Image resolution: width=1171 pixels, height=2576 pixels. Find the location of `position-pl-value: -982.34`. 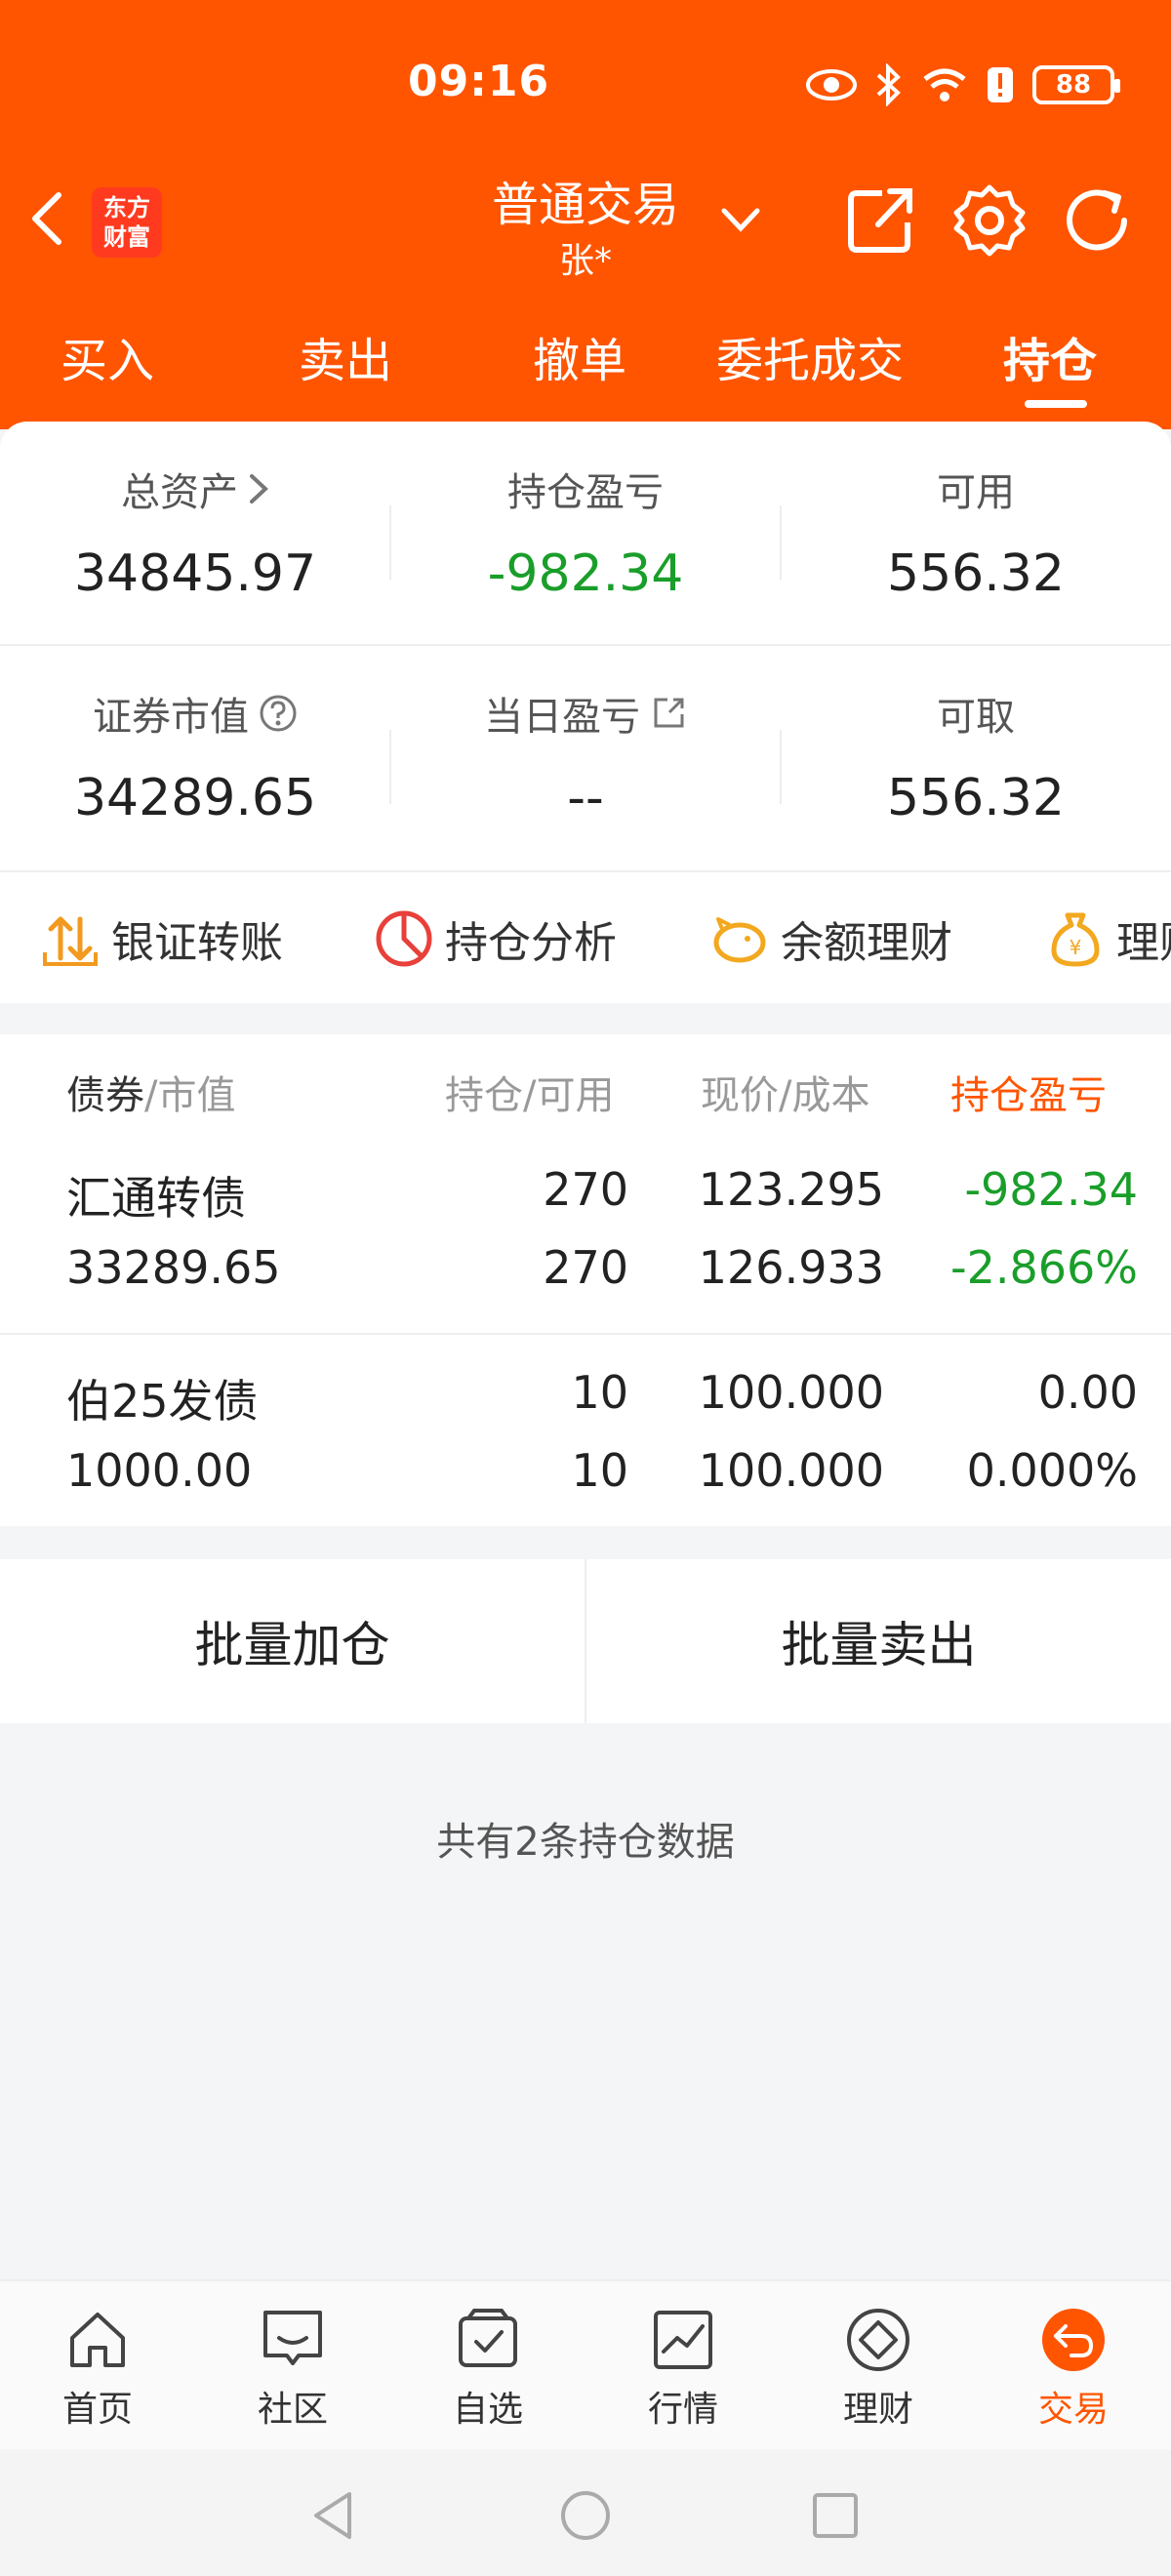

position-pl-value: -982.34 is located at coordinates (585, 573).